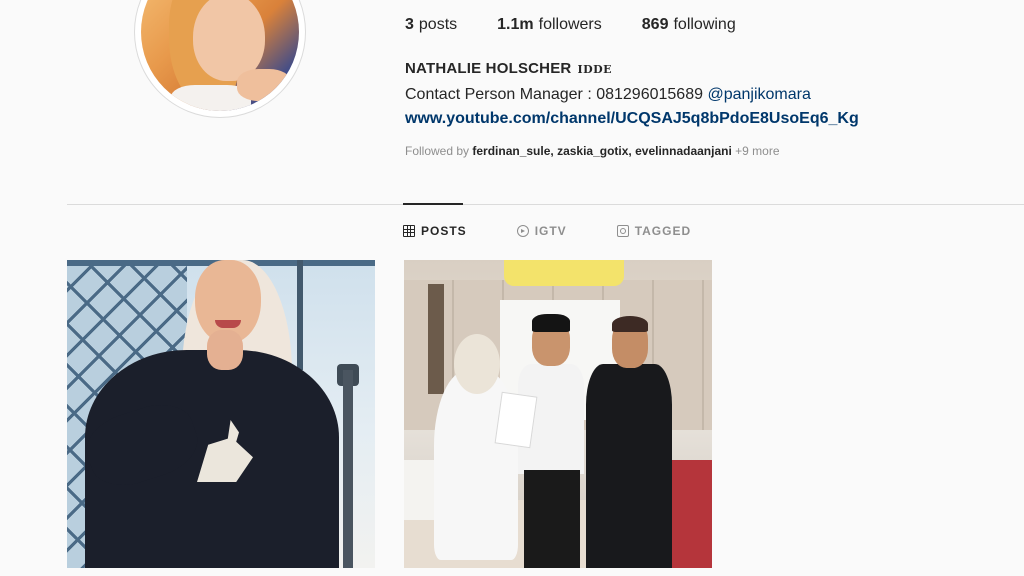 Image resolution: width=1024 pixels, height=576 pixels. I want to click on active-tab-indicator, so click(433, 204).